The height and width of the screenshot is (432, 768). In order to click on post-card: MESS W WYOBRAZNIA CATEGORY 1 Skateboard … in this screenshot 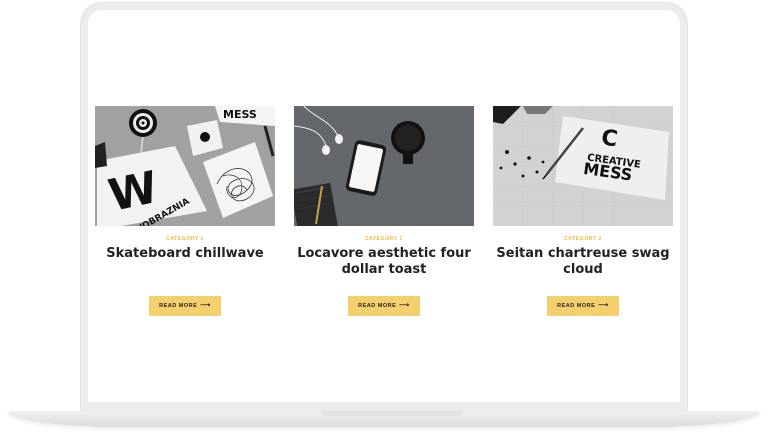, I will do `click(185, 211)`.